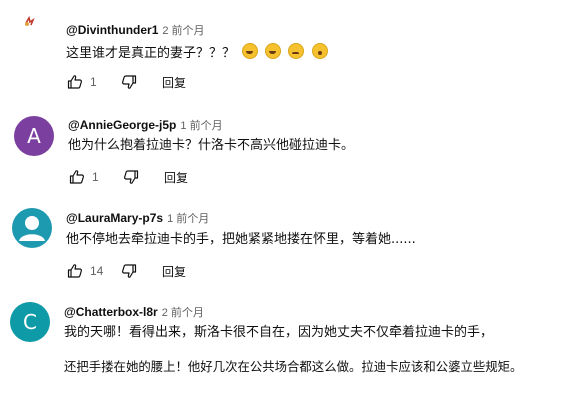  Describe the element at coordinates (134, 312) in the screenshot. I see `comment-author: @Chatterbox-l8r 2 前个月` at that location.